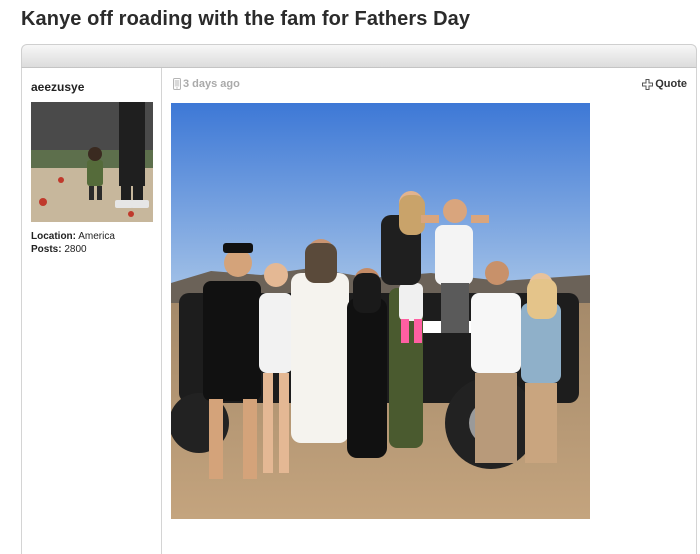 Image resolution: width=700 pixels, height=554 pixels. I want to click on location-value: America, so click(96, 236).